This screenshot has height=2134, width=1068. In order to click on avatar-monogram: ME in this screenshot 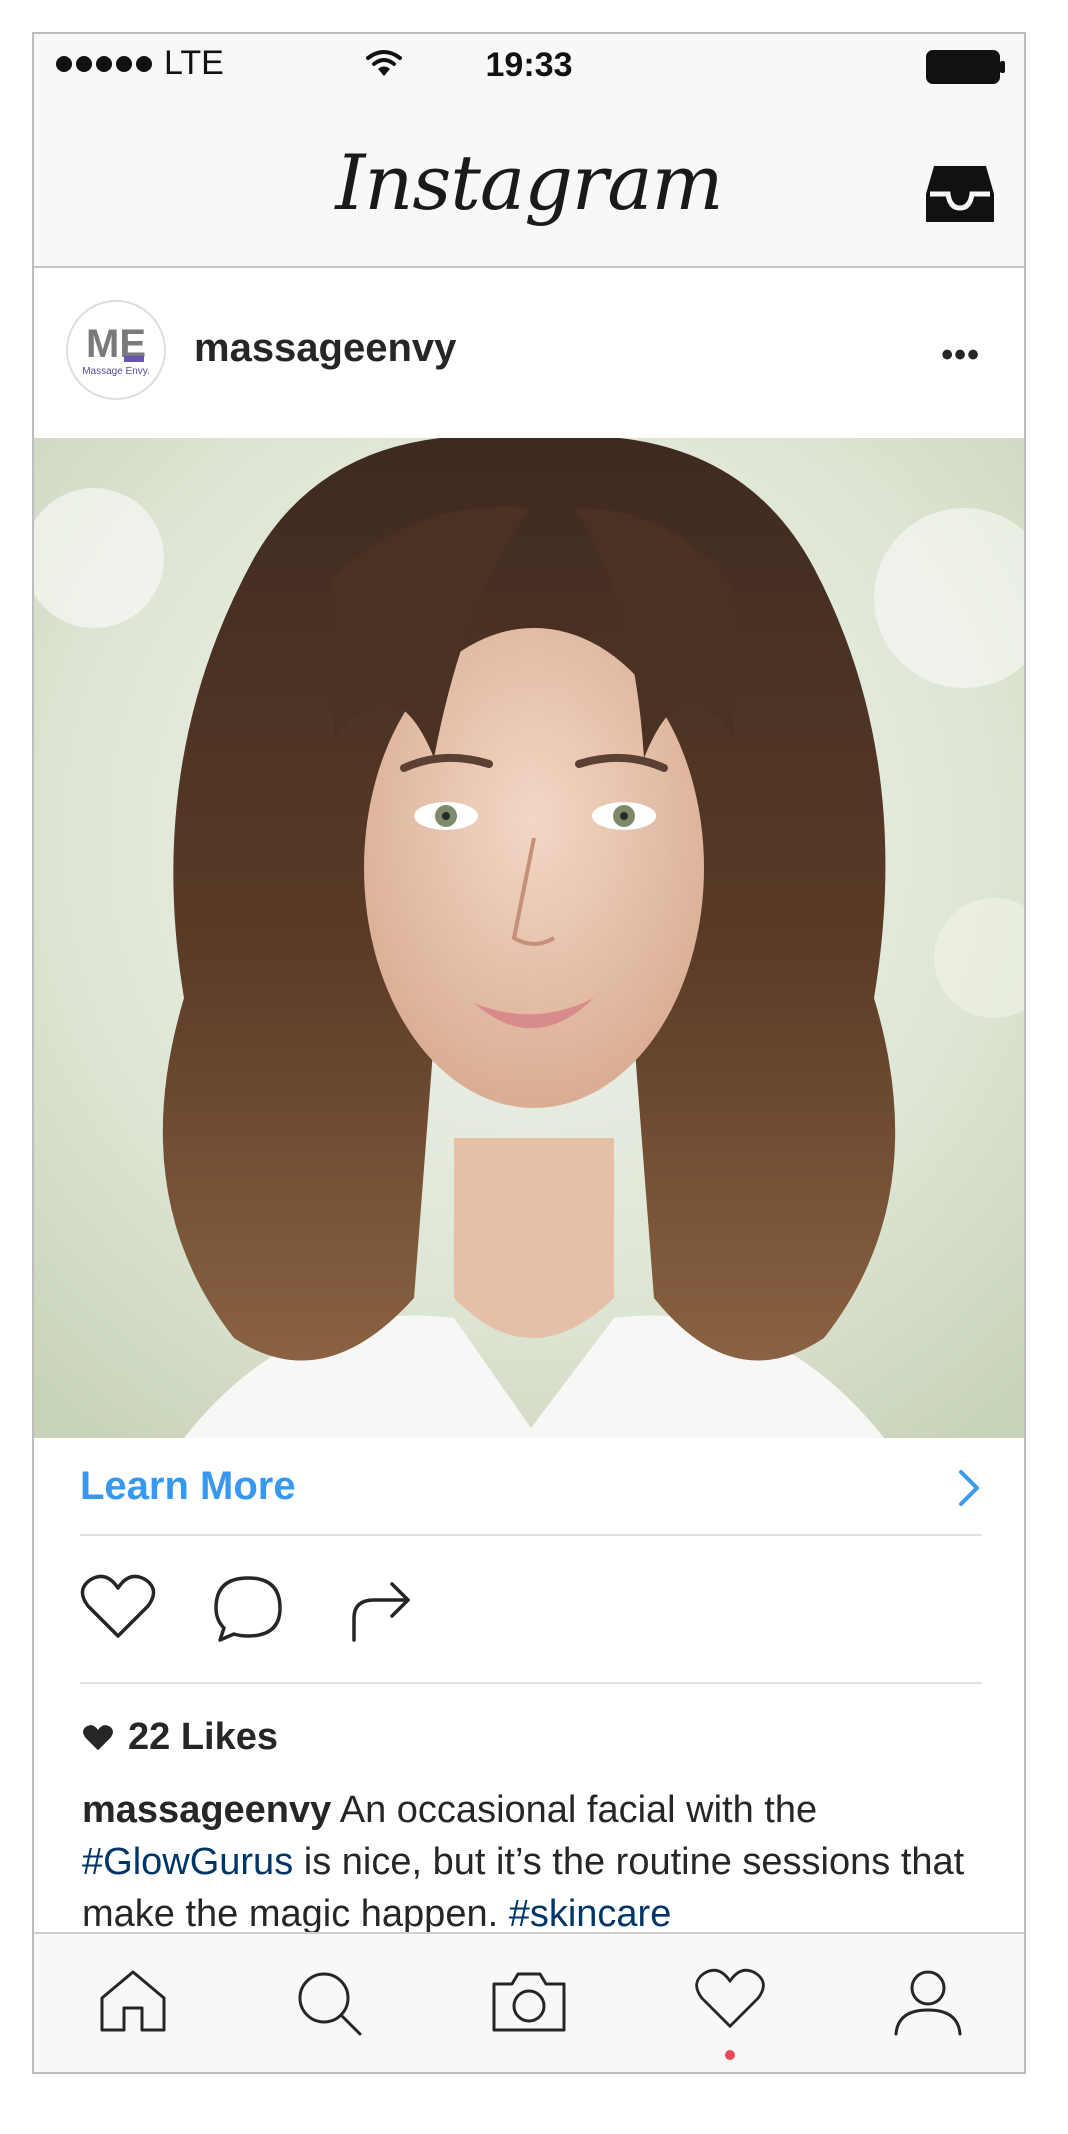, I will do `click(116, 344)`.